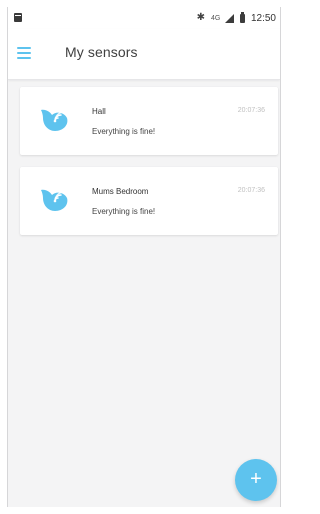 Image resolution: width=320 pixels, height=514 pixels. Describe the element at coordinates (18, 17) in the screenshot. I see `notification-icon` at that location.